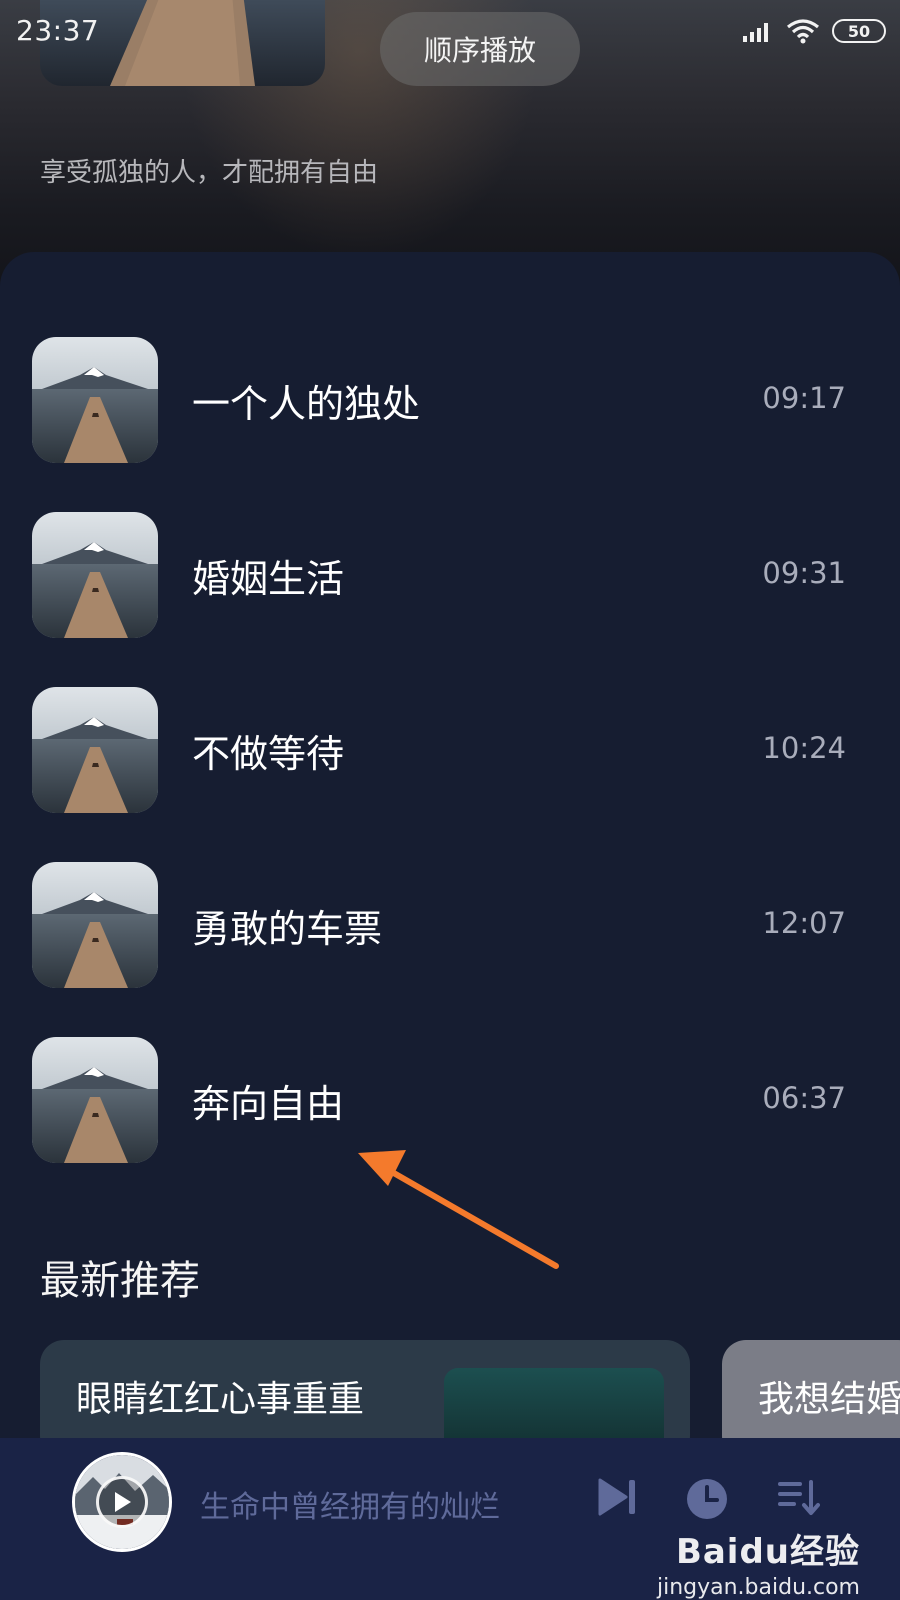 This screenshot has height=1600, width=900. What do you see at coordinates (755, 32) in the screenshot?
I see `signal-icon` at bounding box center [755, 32].